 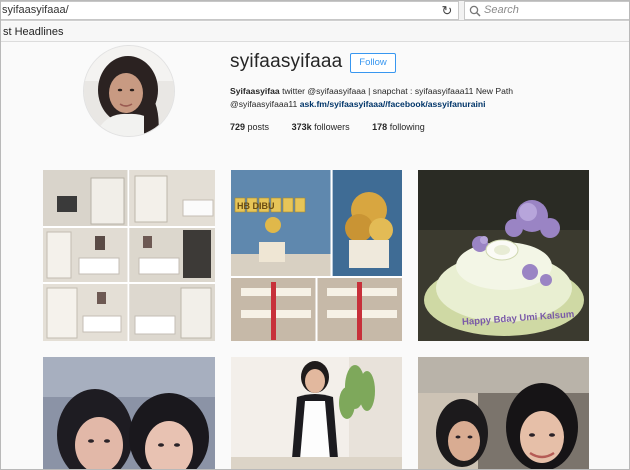 I want to click on reload-icon: ↻, so click(x=447, y=10).